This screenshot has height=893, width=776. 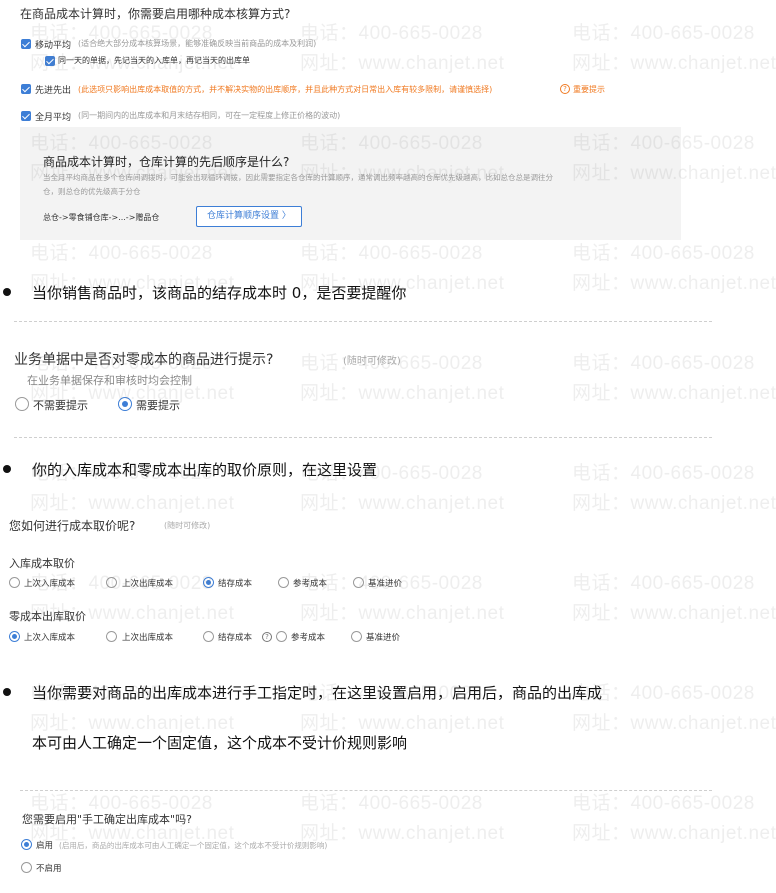 What do you see at coordinates (158, 405) in the screenshot?
I see `zero-cost-yes-label: 需要提示` at bounding box center [158, 405].